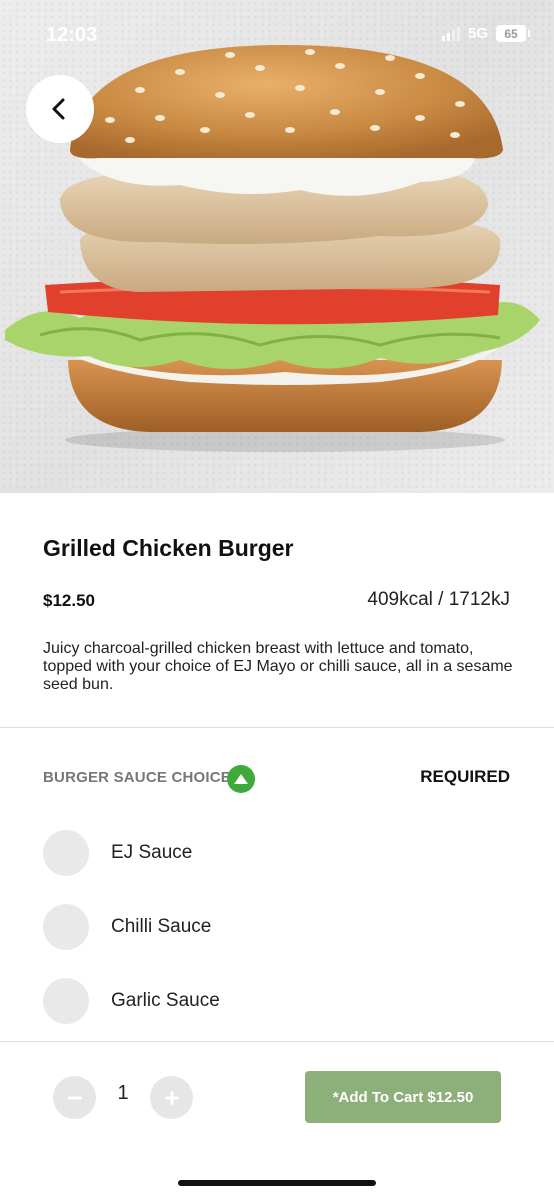 The width and height of the screenshot is (554, 1200). Describe the element at coordinates (168, 548) in the screenshot. I see `product-title: Grilled Chicken Burger` at that location.